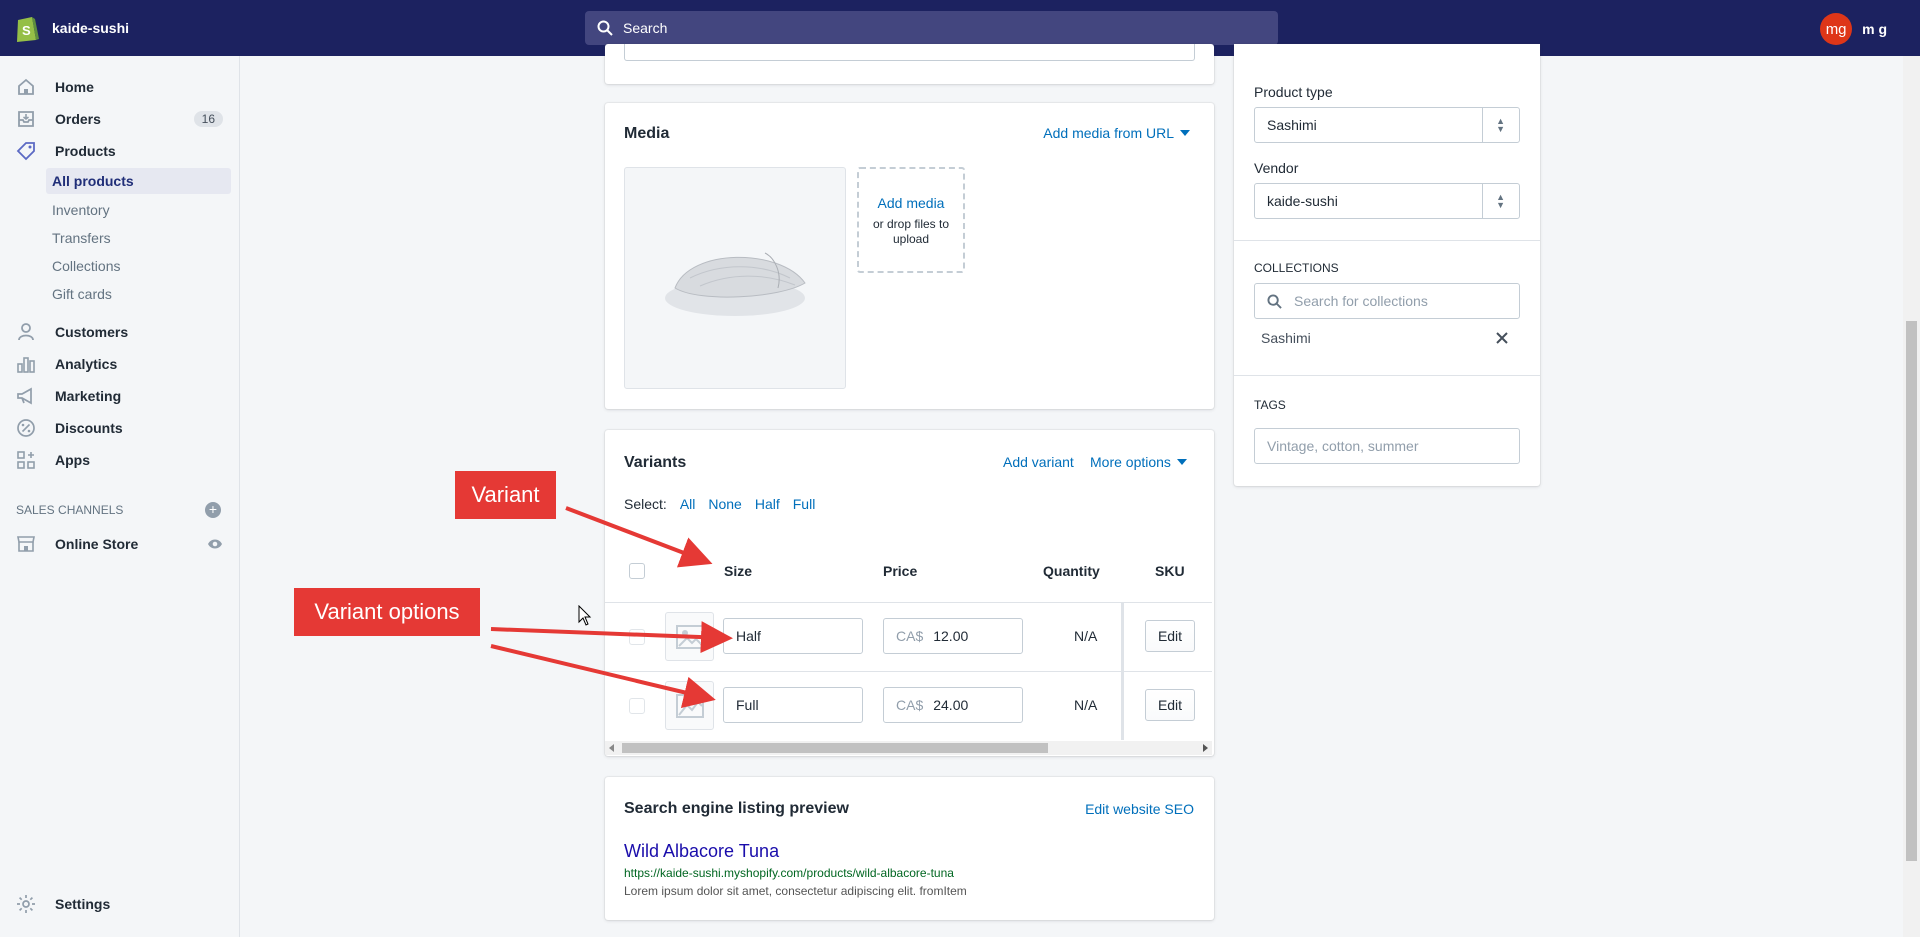 Image resolution: width=1920 pixels, height=937 pixels. What do you see at coordinates (74, 87) in the screenshot?
I see `sidebar-item-label: Home` at bounding box center [74, 87].